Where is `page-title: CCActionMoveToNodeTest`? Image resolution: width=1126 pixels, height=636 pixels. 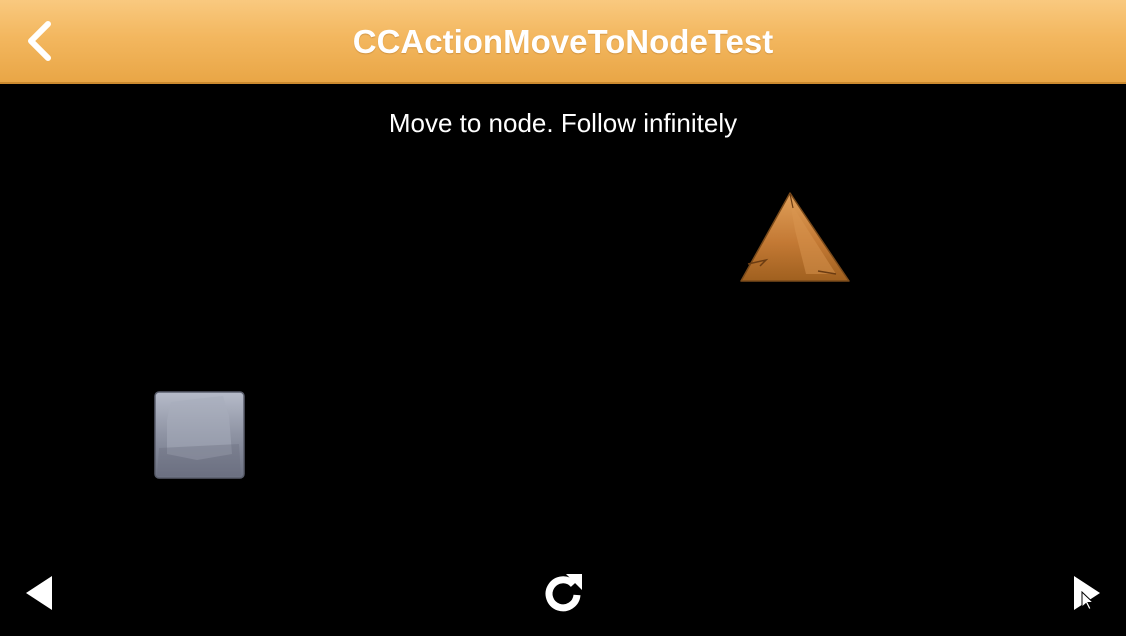
page-title: CCActionMoveToNodeTest is located at coordinates (563, 41).